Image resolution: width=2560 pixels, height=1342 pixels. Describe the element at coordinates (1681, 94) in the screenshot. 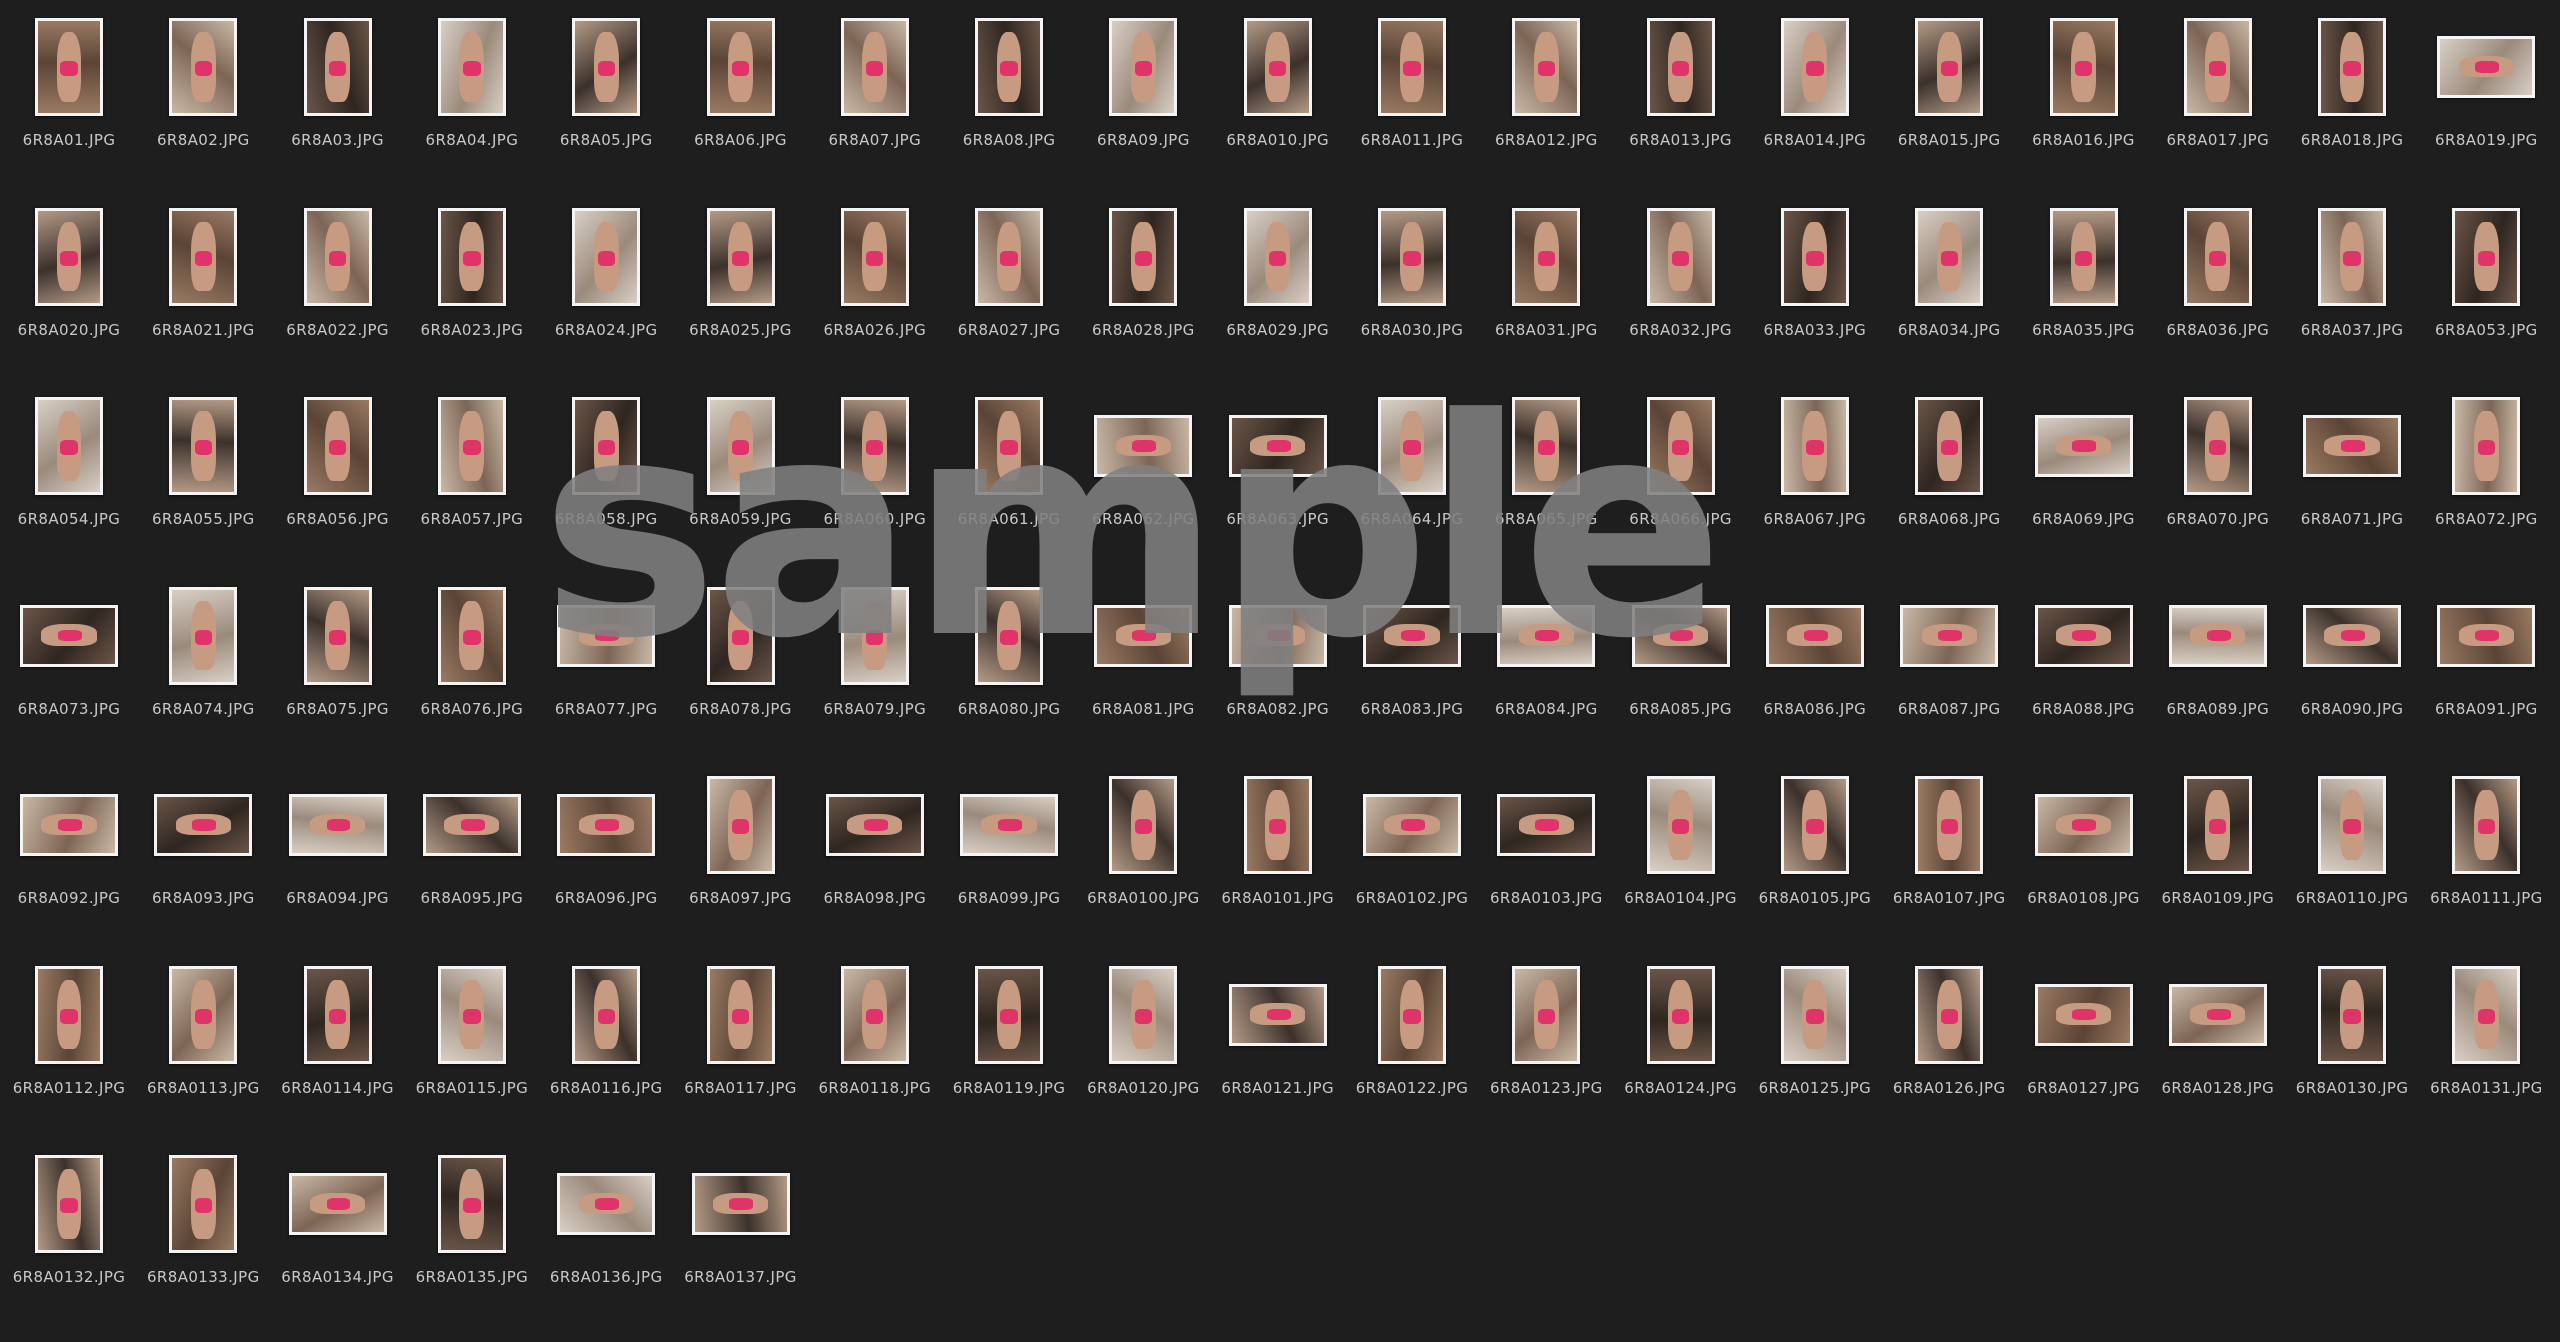

I see `file-item: 6R8A013.JPG` at that location.